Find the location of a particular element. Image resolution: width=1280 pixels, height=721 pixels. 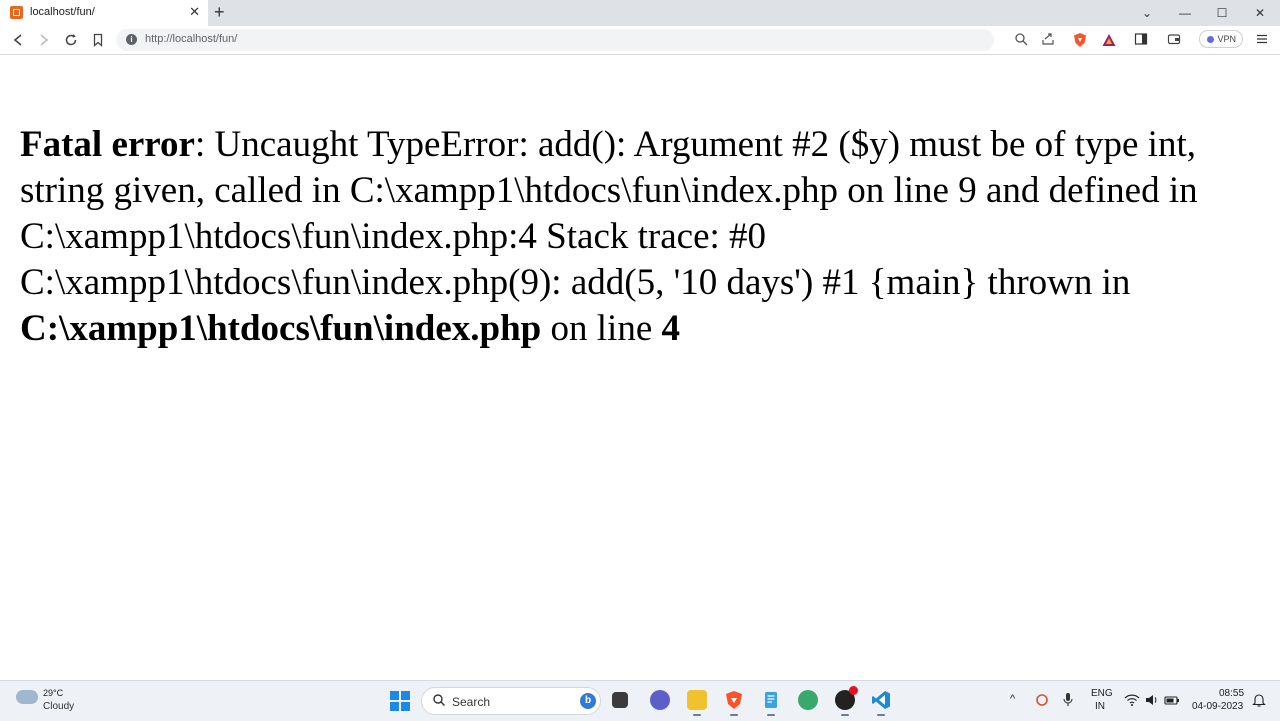

brave-browser-icon is located at coordinates (734, 703).